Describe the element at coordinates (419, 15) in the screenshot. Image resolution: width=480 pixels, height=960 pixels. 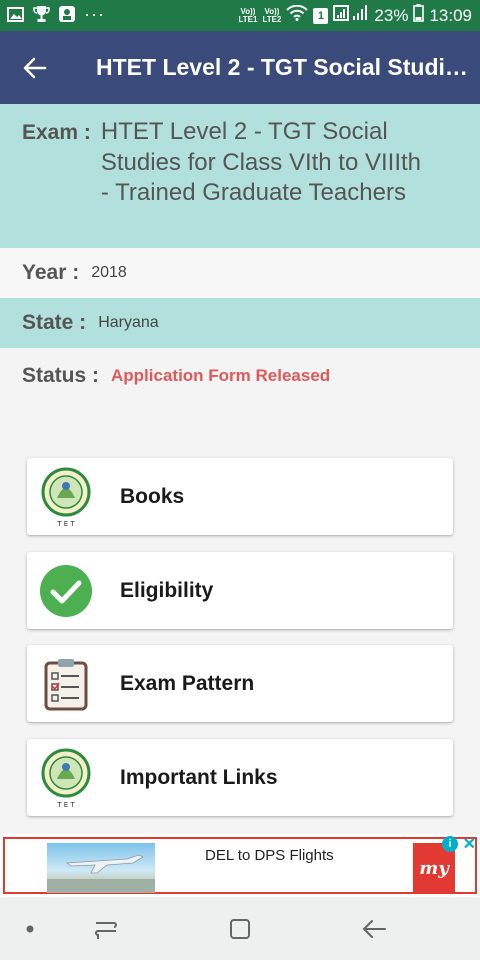
I see `battery-icon` at that location.